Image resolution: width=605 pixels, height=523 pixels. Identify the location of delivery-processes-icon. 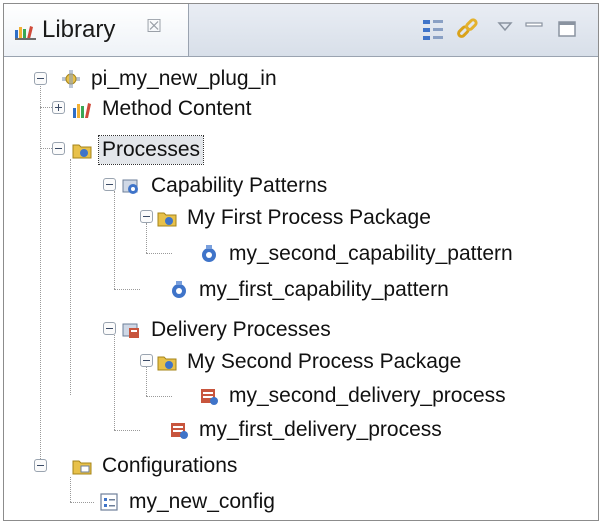
(130, 330).